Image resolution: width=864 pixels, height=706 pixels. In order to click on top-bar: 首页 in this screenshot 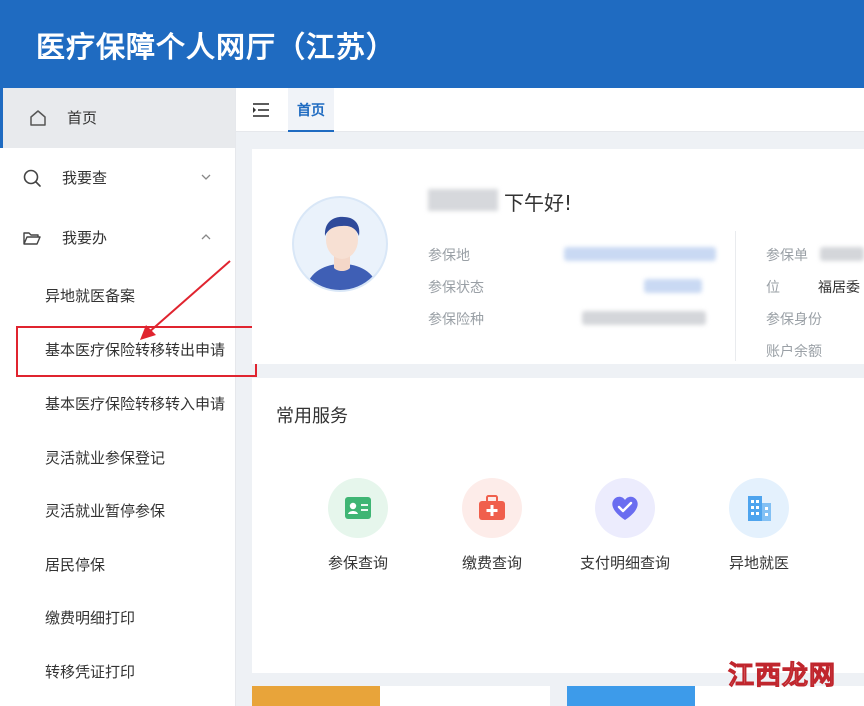, I will do `click(550, 110)`.